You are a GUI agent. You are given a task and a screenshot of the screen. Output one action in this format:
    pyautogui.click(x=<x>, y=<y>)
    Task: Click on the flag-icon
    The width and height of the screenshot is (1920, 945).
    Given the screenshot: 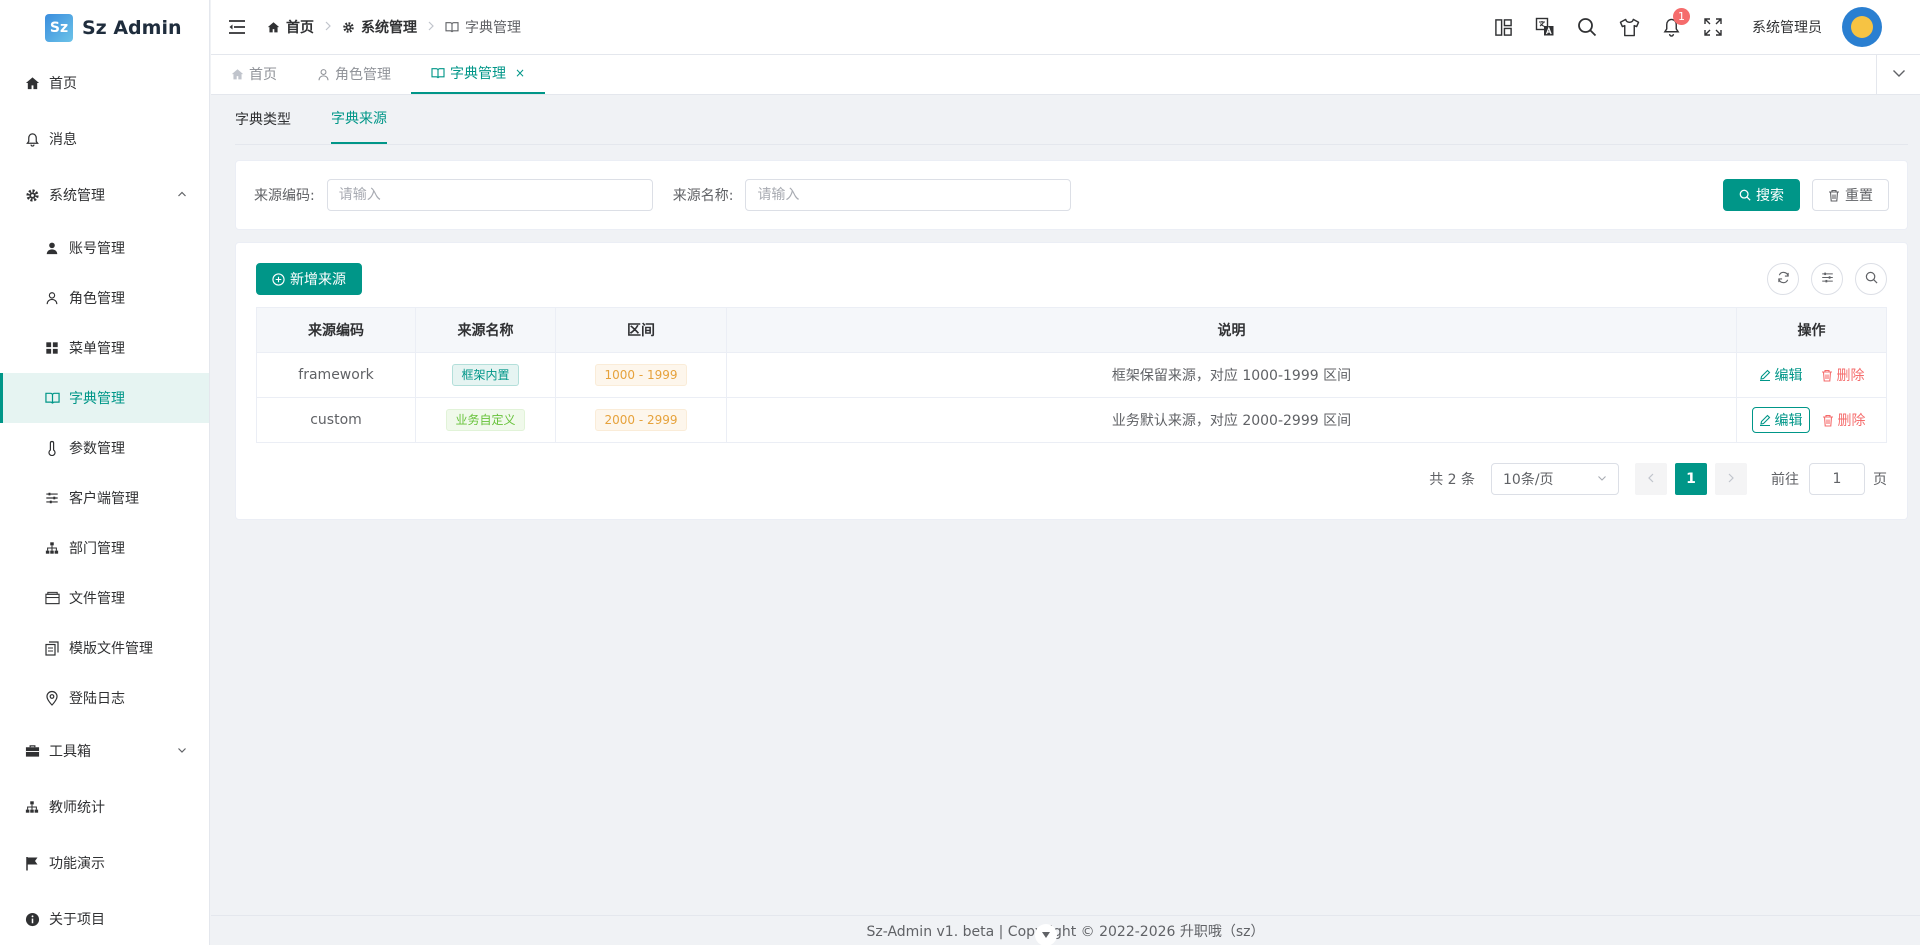 What is the action you would take?
    pyautogui.click(x=32, y=863)
    